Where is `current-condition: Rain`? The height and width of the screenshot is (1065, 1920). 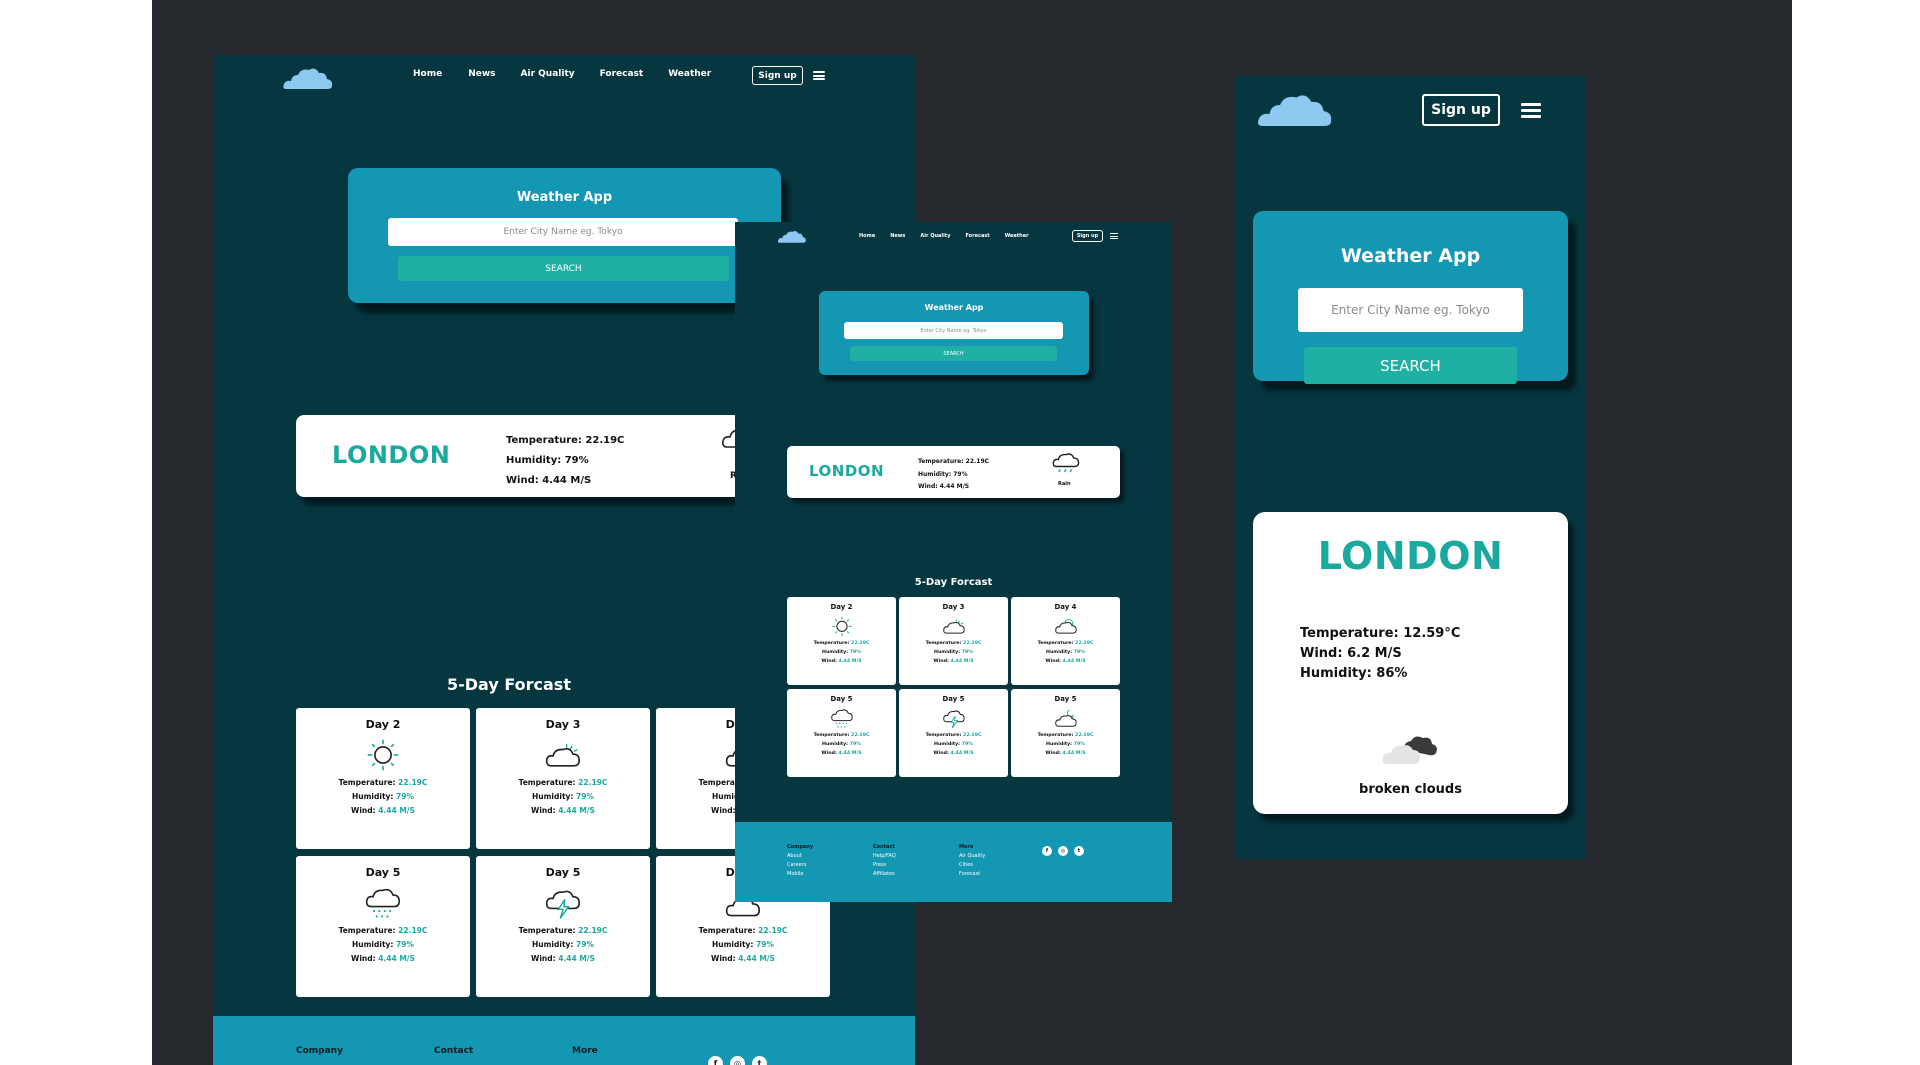
current-condition: Rain is located at coordinates (1064, 484).